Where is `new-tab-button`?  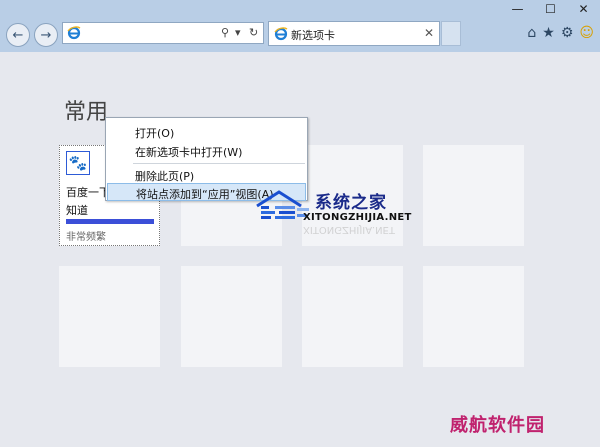 new-tab-button is located at coordinates (451, 33).